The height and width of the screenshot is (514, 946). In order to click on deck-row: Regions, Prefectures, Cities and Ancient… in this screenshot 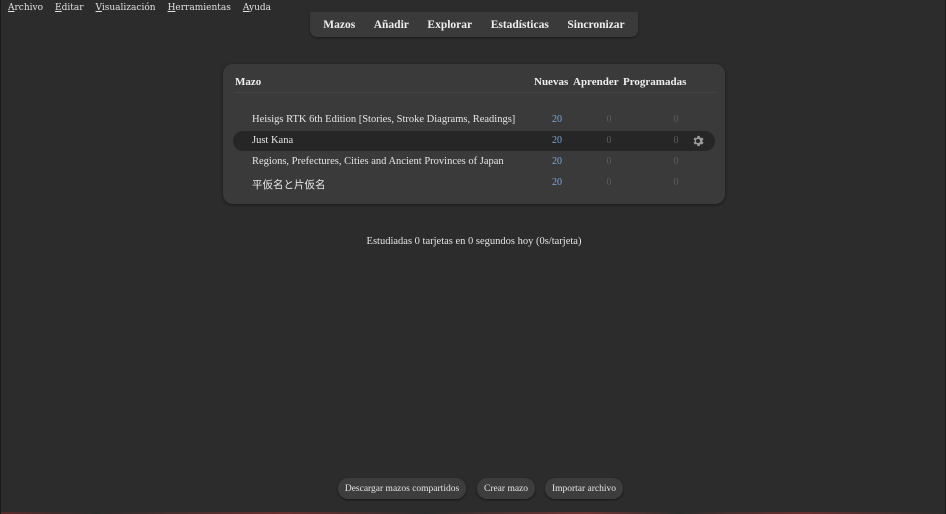, I will do `click(474, 162)`.